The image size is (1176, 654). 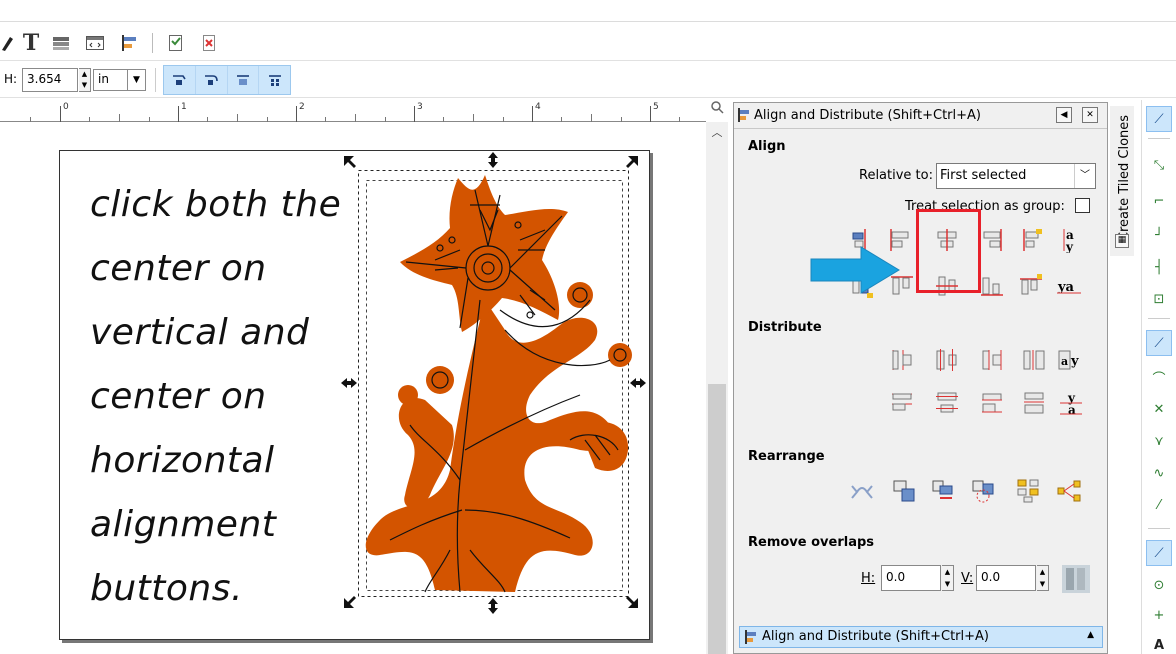 I want to click on move-gradients-button, so click(x=244, y=80).